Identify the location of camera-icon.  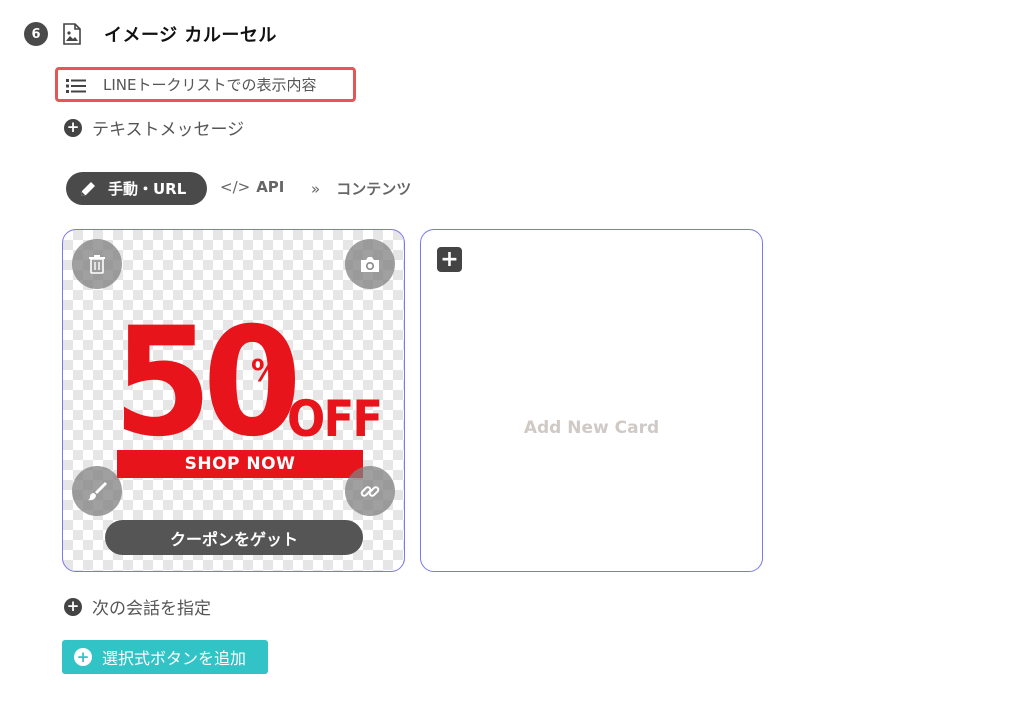
(370, 264).